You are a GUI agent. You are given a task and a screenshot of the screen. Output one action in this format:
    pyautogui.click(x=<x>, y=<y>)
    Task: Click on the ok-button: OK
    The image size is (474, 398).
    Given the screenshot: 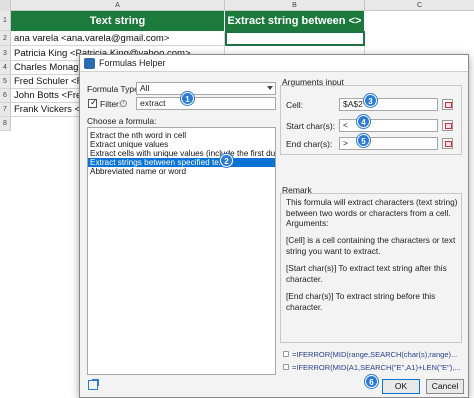 What is the action you would take?
    pyautogui.click(x=401, y=386)
    